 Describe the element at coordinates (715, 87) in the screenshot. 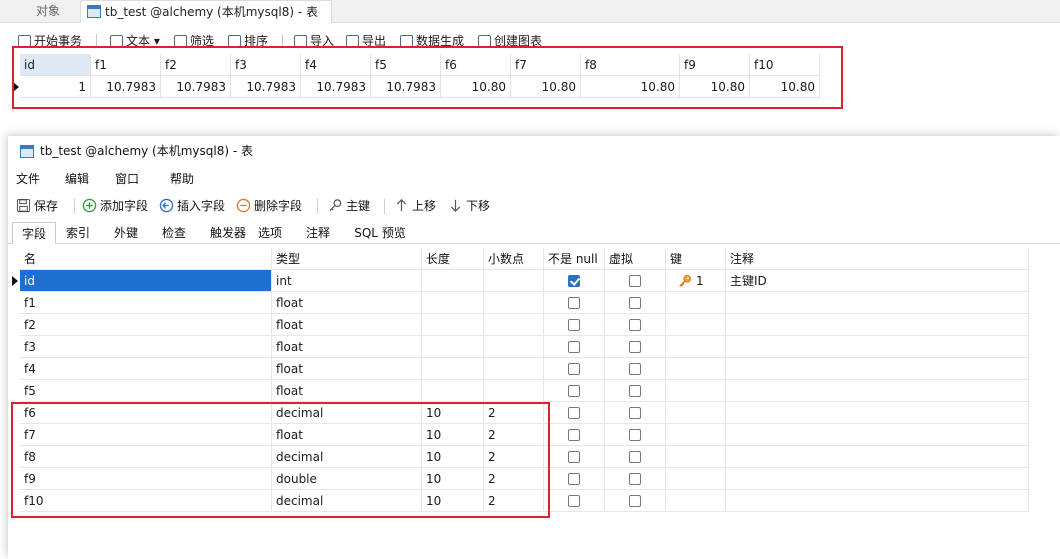

I see `cell-f9: 10.80` at that location.